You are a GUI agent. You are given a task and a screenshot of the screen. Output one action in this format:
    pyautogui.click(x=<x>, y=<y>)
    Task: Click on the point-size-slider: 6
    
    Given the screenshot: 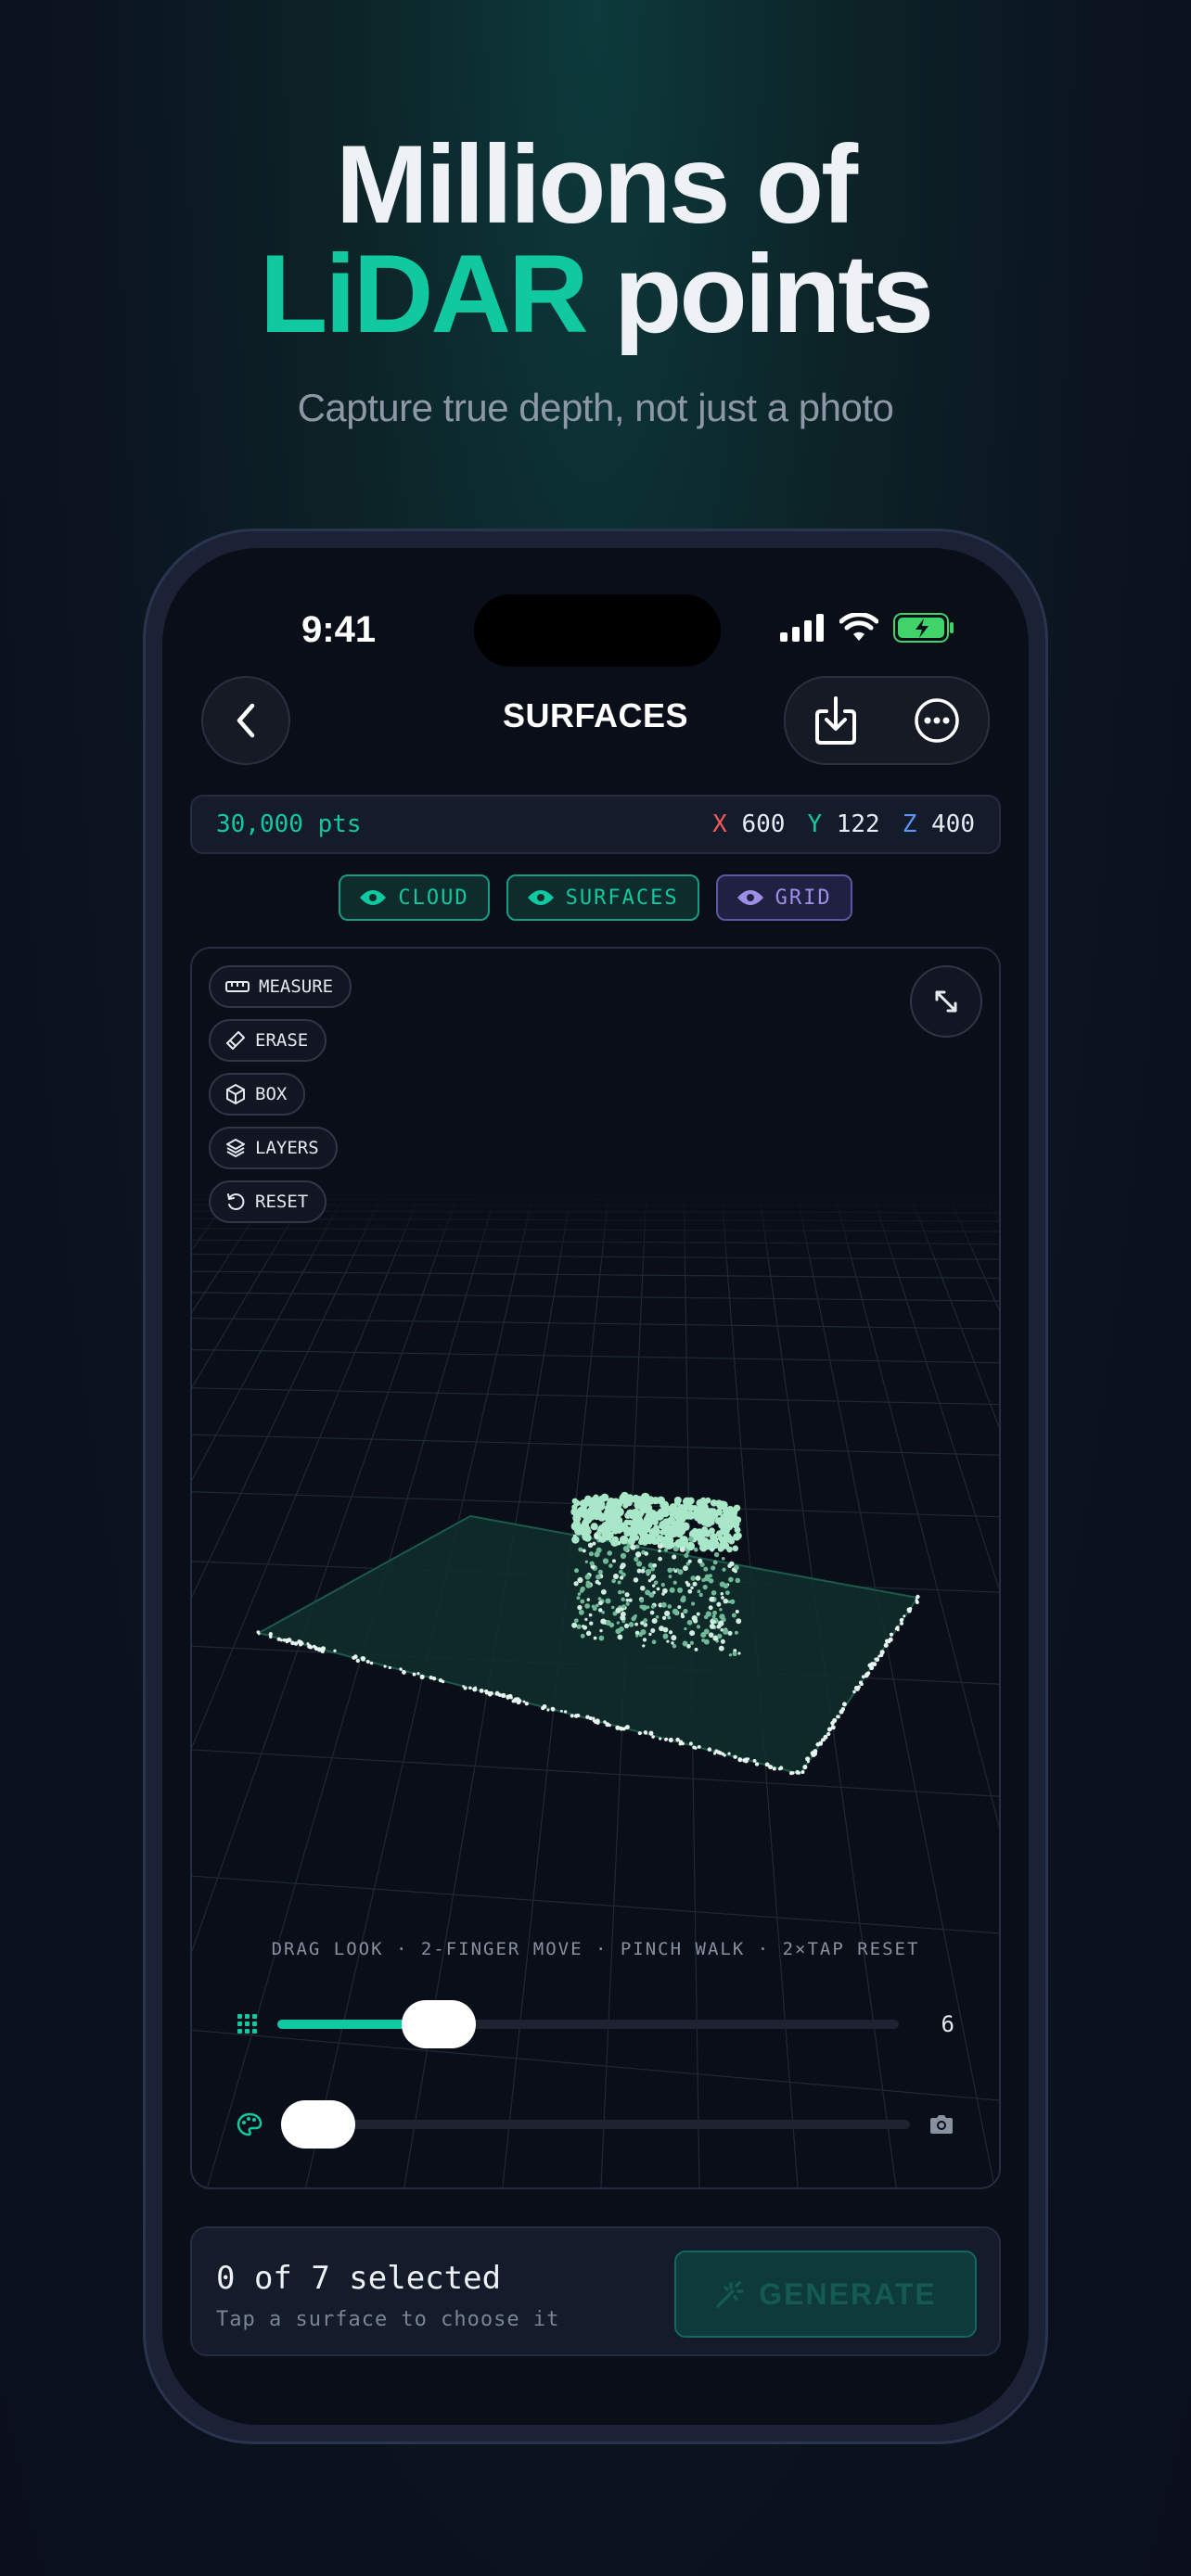 What is the action you would take?
    pyautogui.click(x=595, y=2024)
    